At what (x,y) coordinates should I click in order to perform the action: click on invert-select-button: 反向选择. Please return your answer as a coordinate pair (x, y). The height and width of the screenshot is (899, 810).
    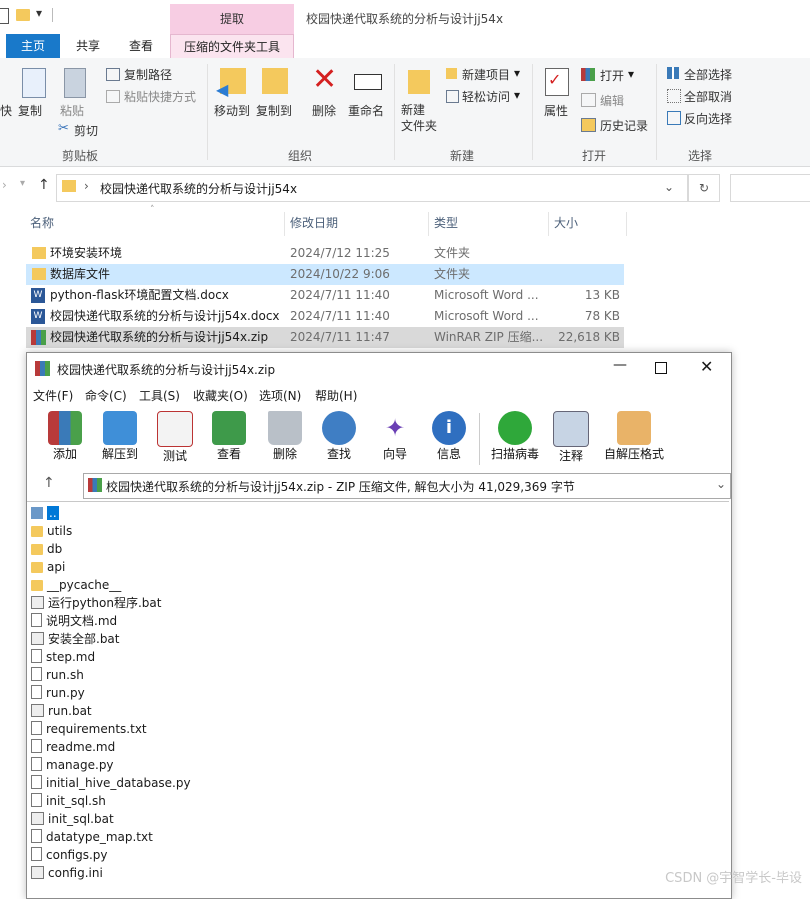
    Looking at the image, I should click on (708, 118).